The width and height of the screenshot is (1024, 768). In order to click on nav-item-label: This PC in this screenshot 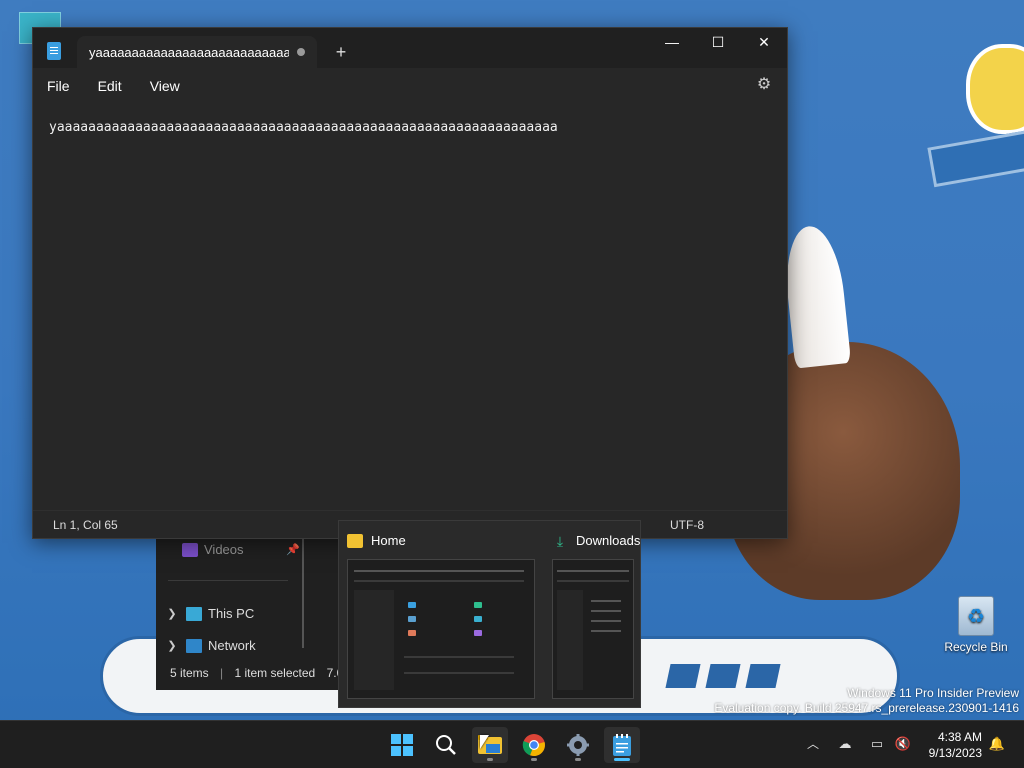, I will do `click(231, 613)`.